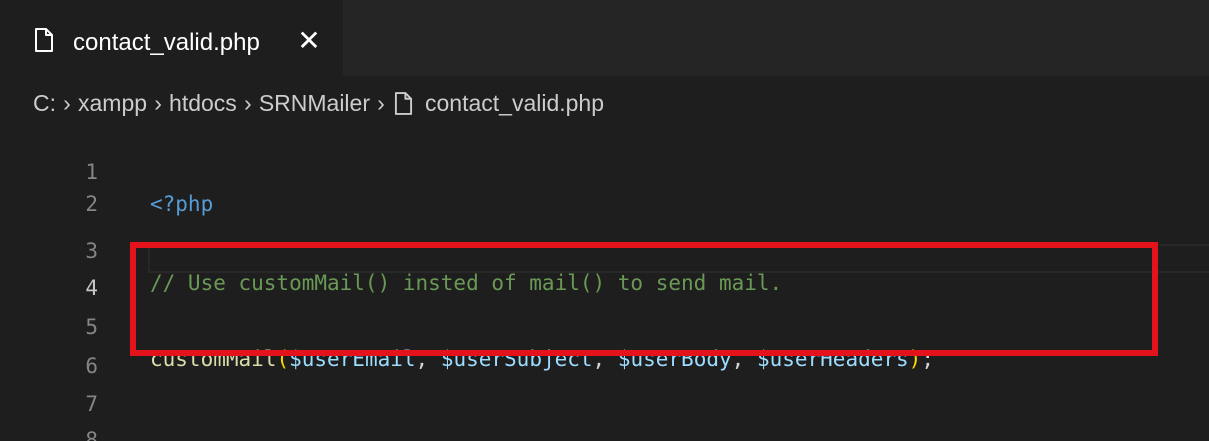 The image size is (1209, 441). I want to click on code-line: 7, so click(604, 386).